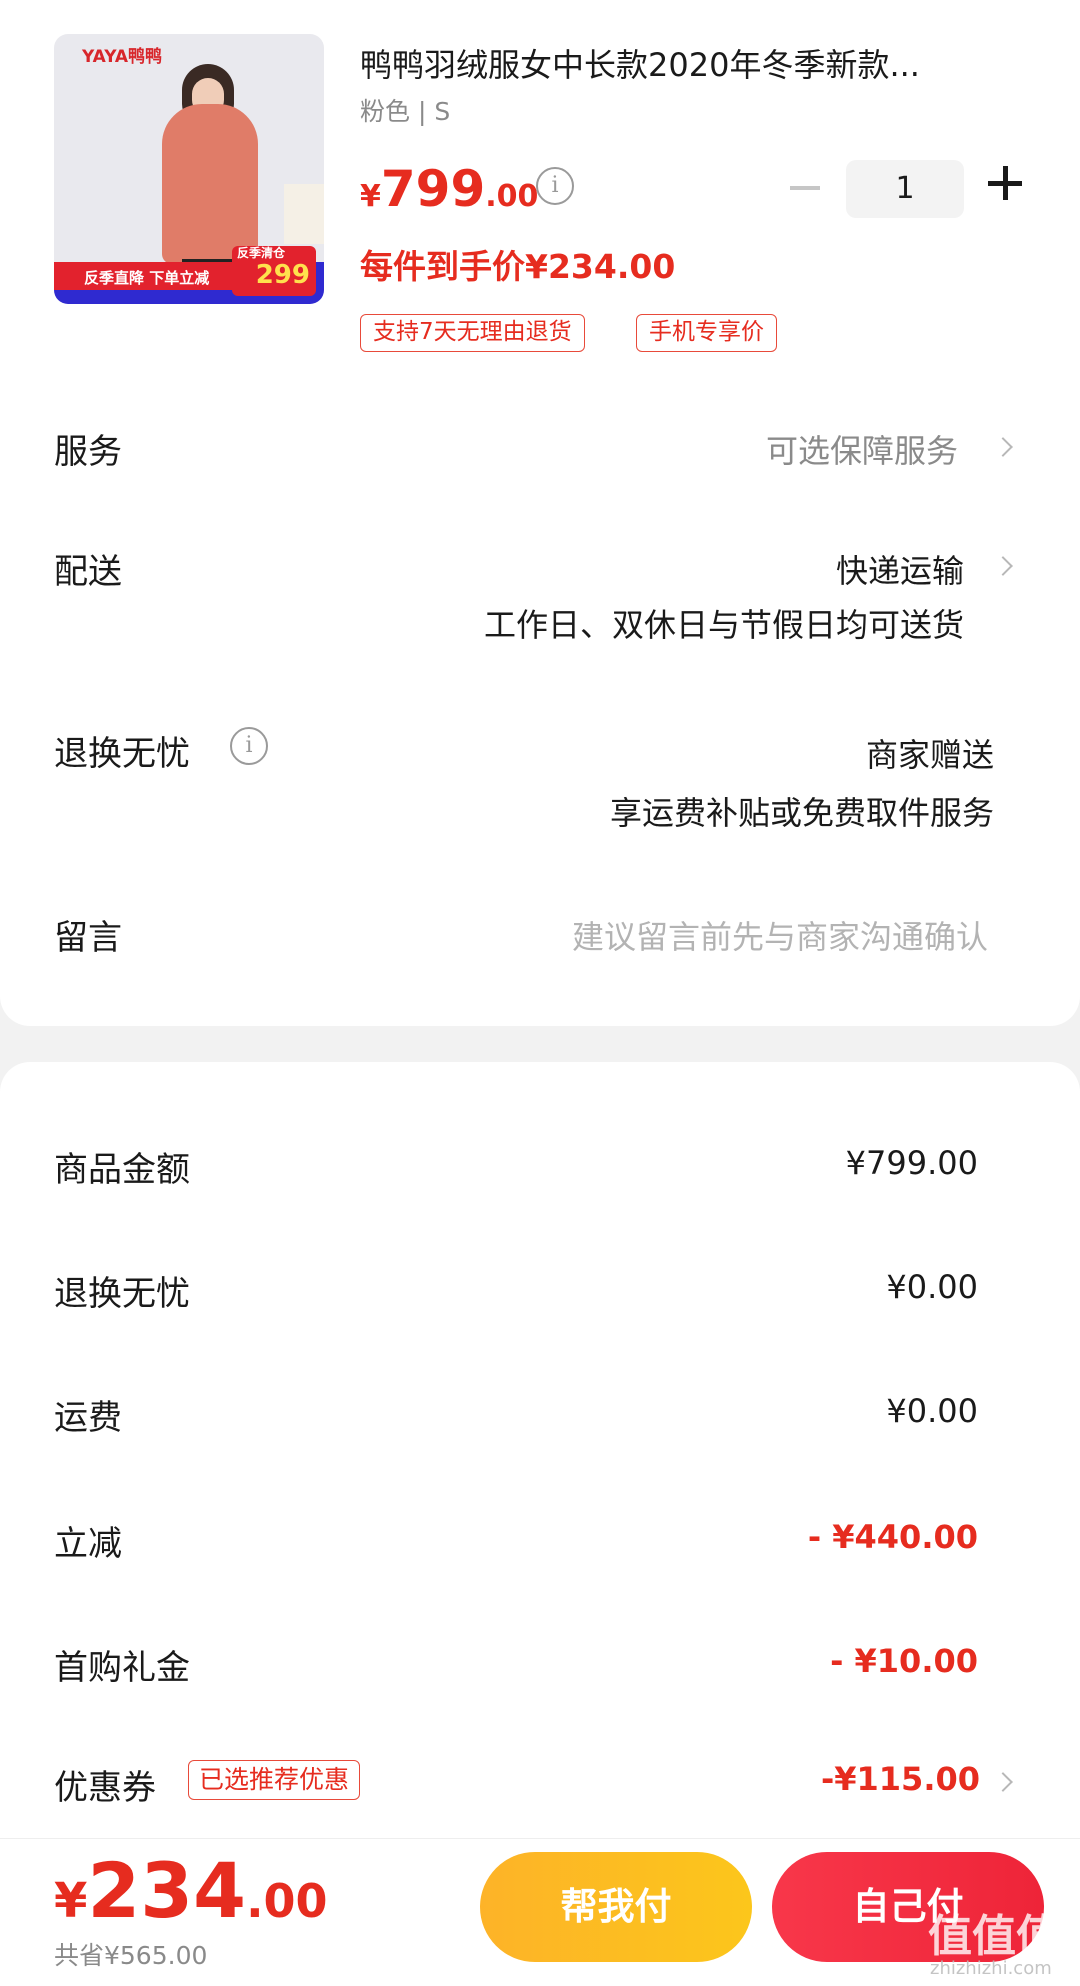 The height and width of the screenshot is (1986, 1080). I want to click on total-saved: 共省¥565.00, so click(131, 1955).